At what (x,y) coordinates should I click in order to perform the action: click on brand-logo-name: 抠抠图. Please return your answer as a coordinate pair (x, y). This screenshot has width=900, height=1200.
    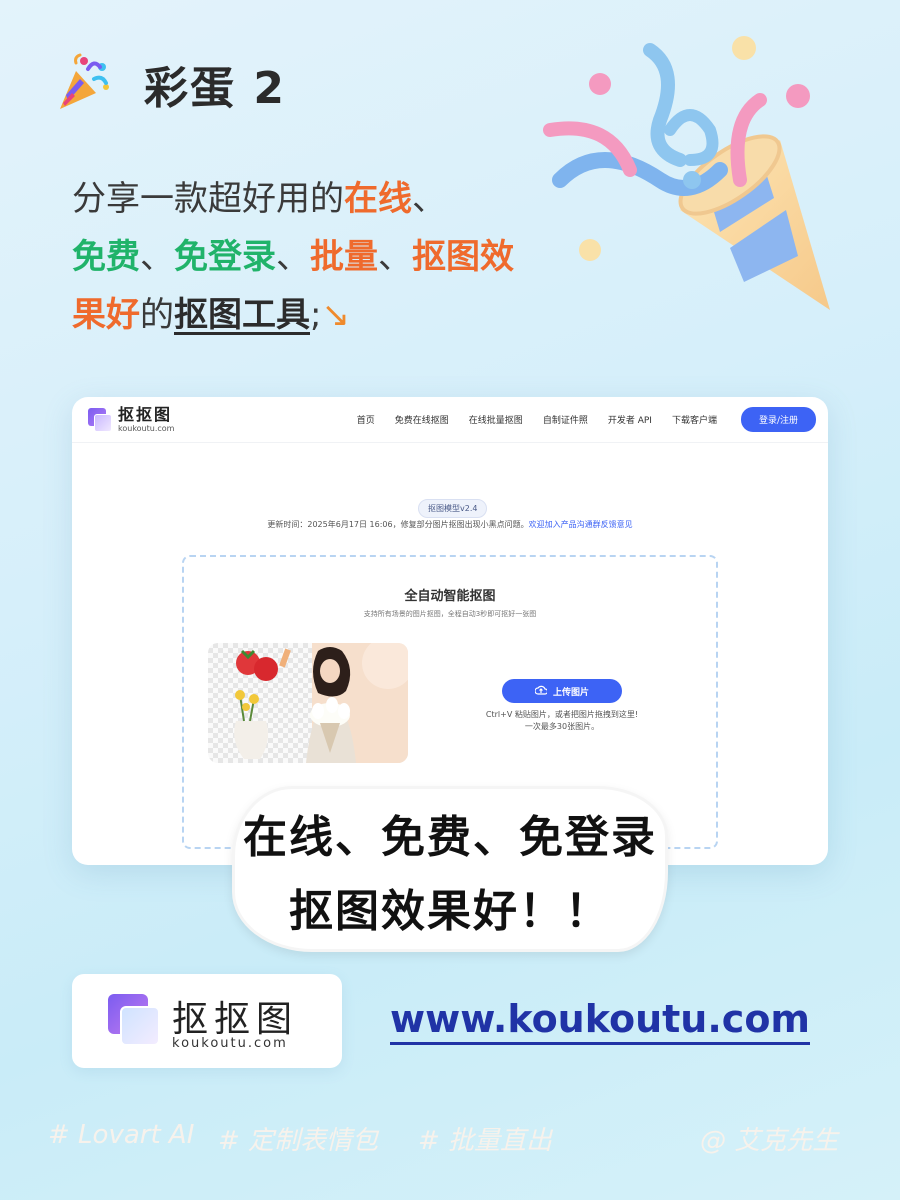
    Looking at the image, I should click on (235, 1019).